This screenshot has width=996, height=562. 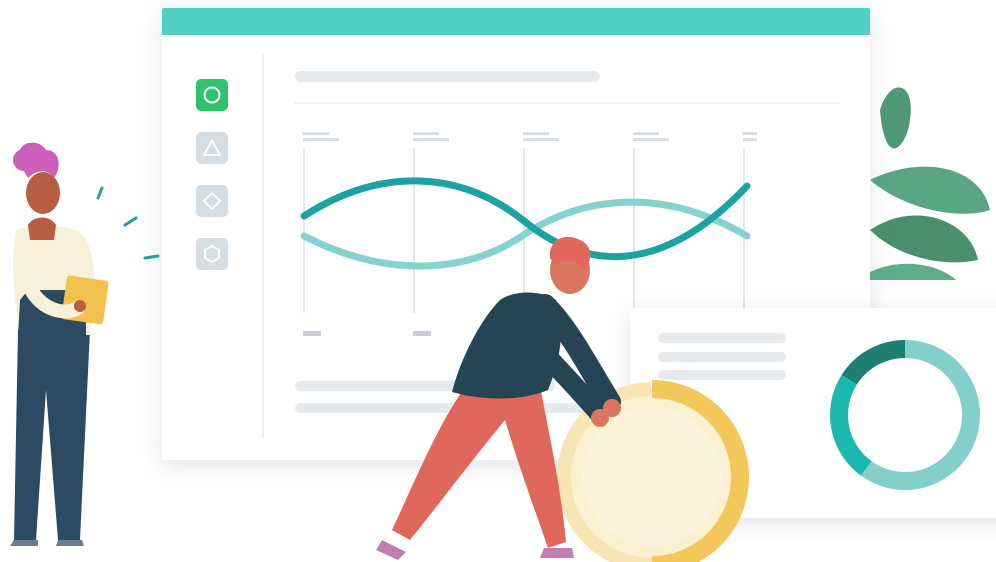 What do you see at coordinates (447, 76) in the screenshot?
I see `title-placeholder-bar` at bounding box center [447, 76].